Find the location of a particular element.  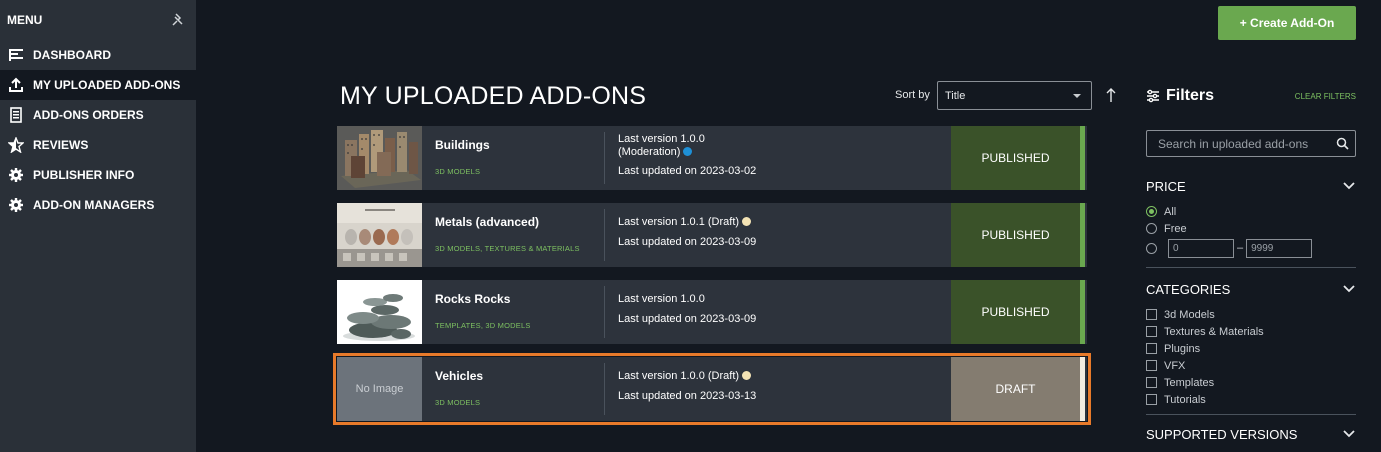

supported-versions-toggle: SUPPORTED VERSIONS is located at coordinates (1251, 434).